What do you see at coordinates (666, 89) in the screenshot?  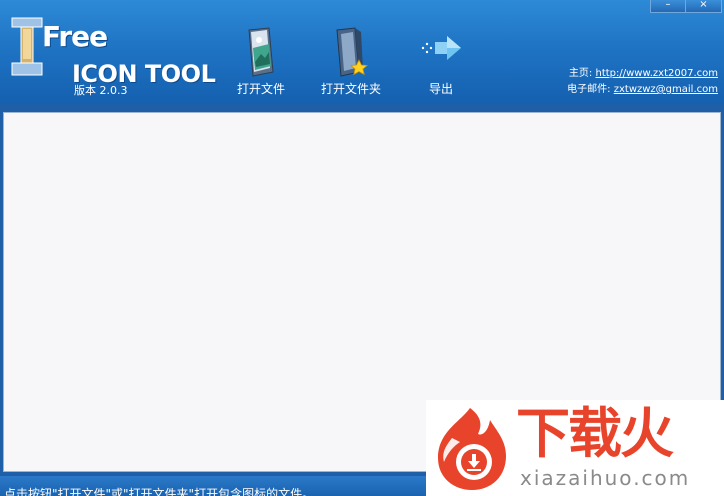 I see `email-link: zxtwzwz@gmail.com` at bounding box center [666, 89].